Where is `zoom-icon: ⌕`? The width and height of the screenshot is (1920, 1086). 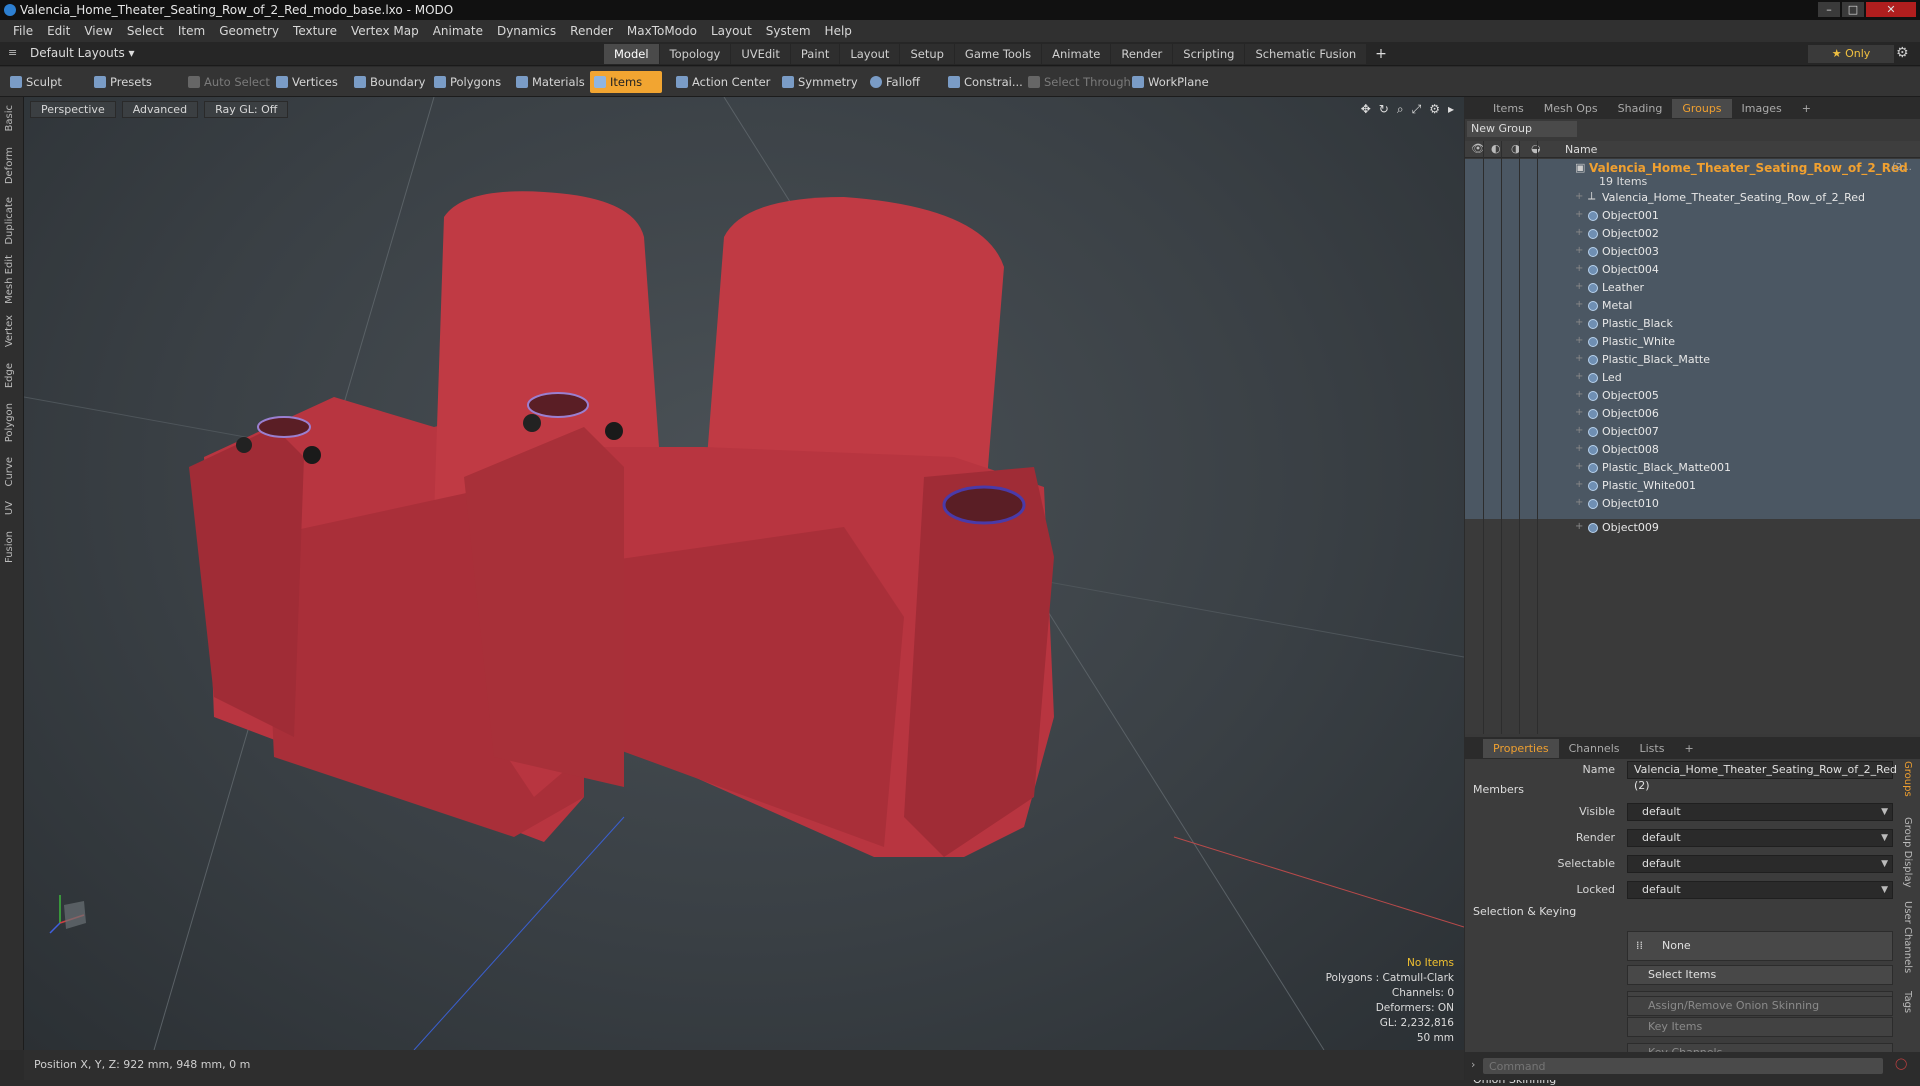
zoom-icon: ⌕ is located at coordinates (1400, 109).